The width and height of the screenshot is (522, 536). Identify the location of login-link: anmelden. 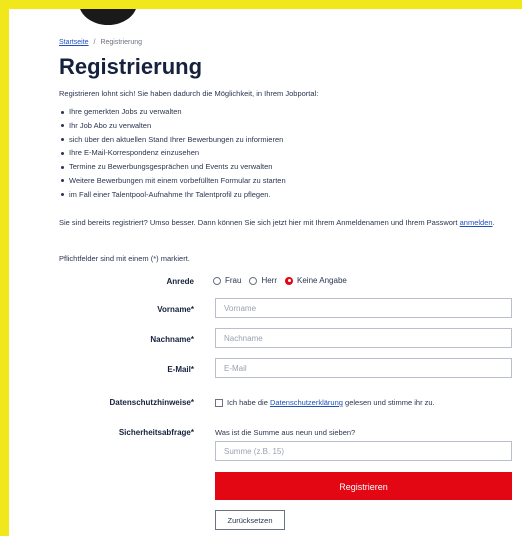
(476, 222).